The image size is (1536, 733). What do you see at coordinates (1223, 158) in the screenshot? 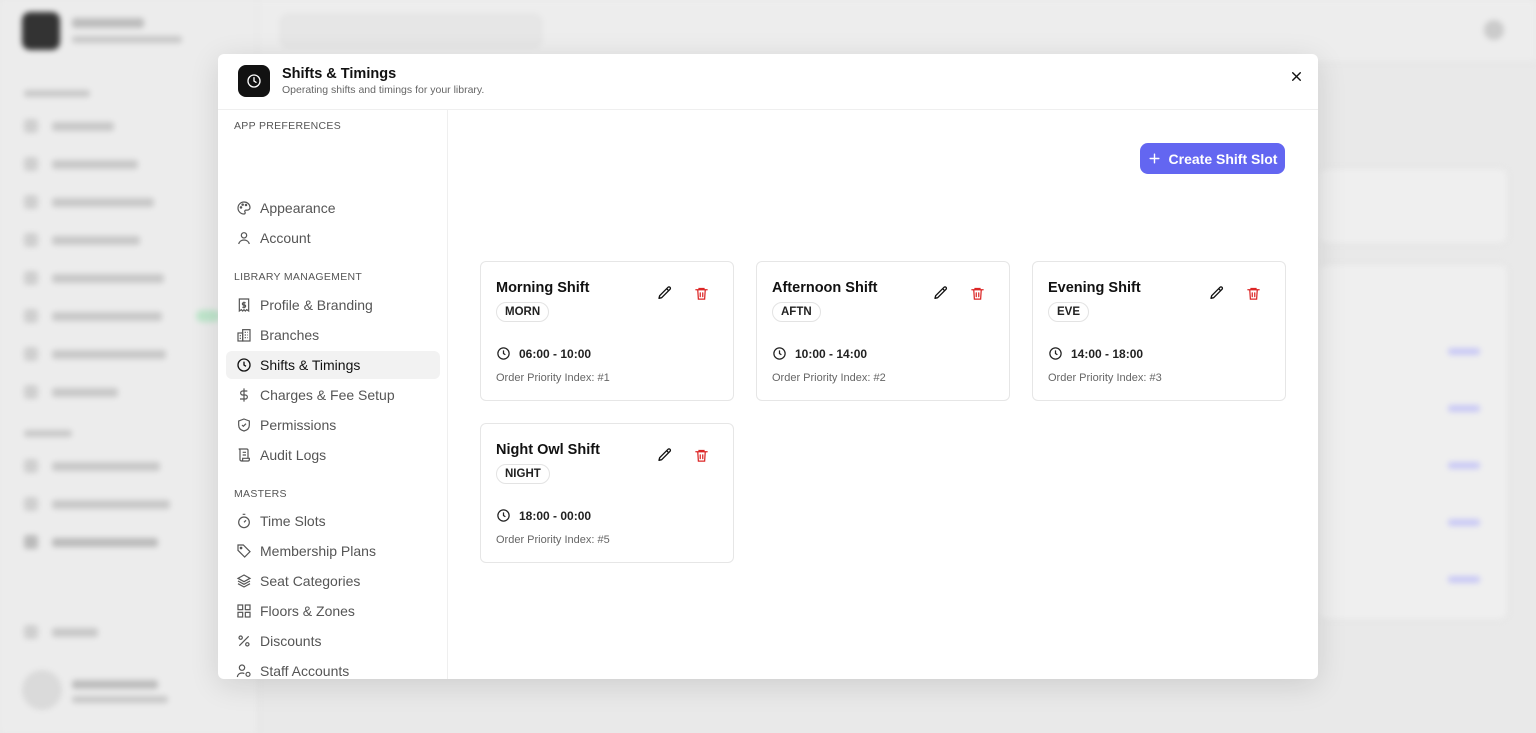
I see `create-shift-slot-label: Create Shift Slot` at bounding box center [1223, 158].